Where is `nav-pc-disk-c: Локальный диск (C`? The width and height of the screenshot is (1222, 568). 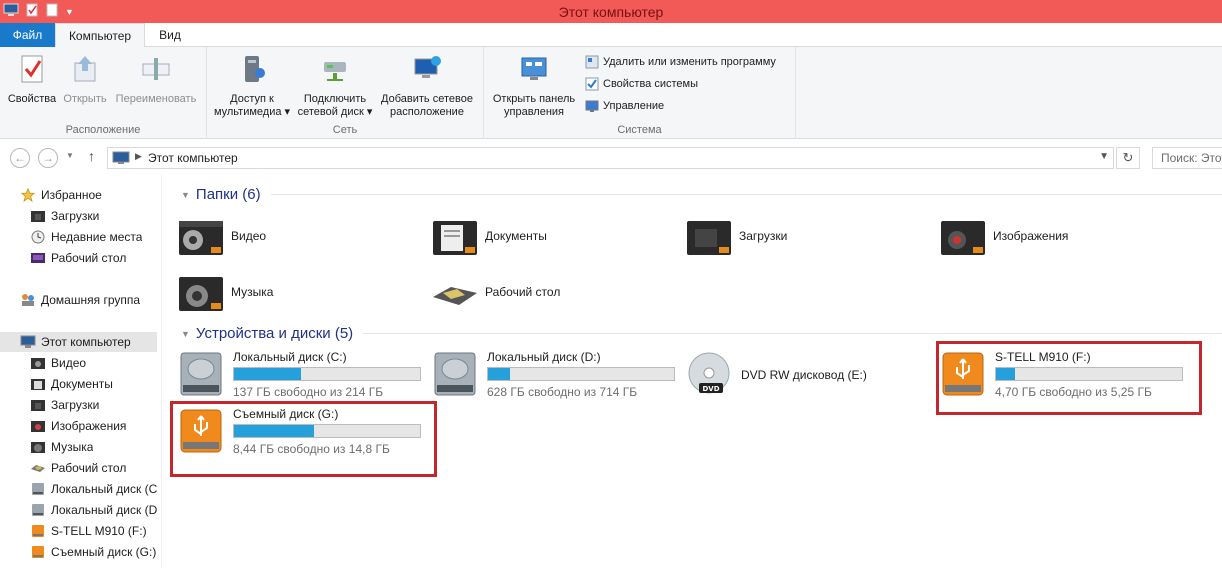
nav-pc-disk-c: Локальный диск (C is located at coordinates (94, 489).